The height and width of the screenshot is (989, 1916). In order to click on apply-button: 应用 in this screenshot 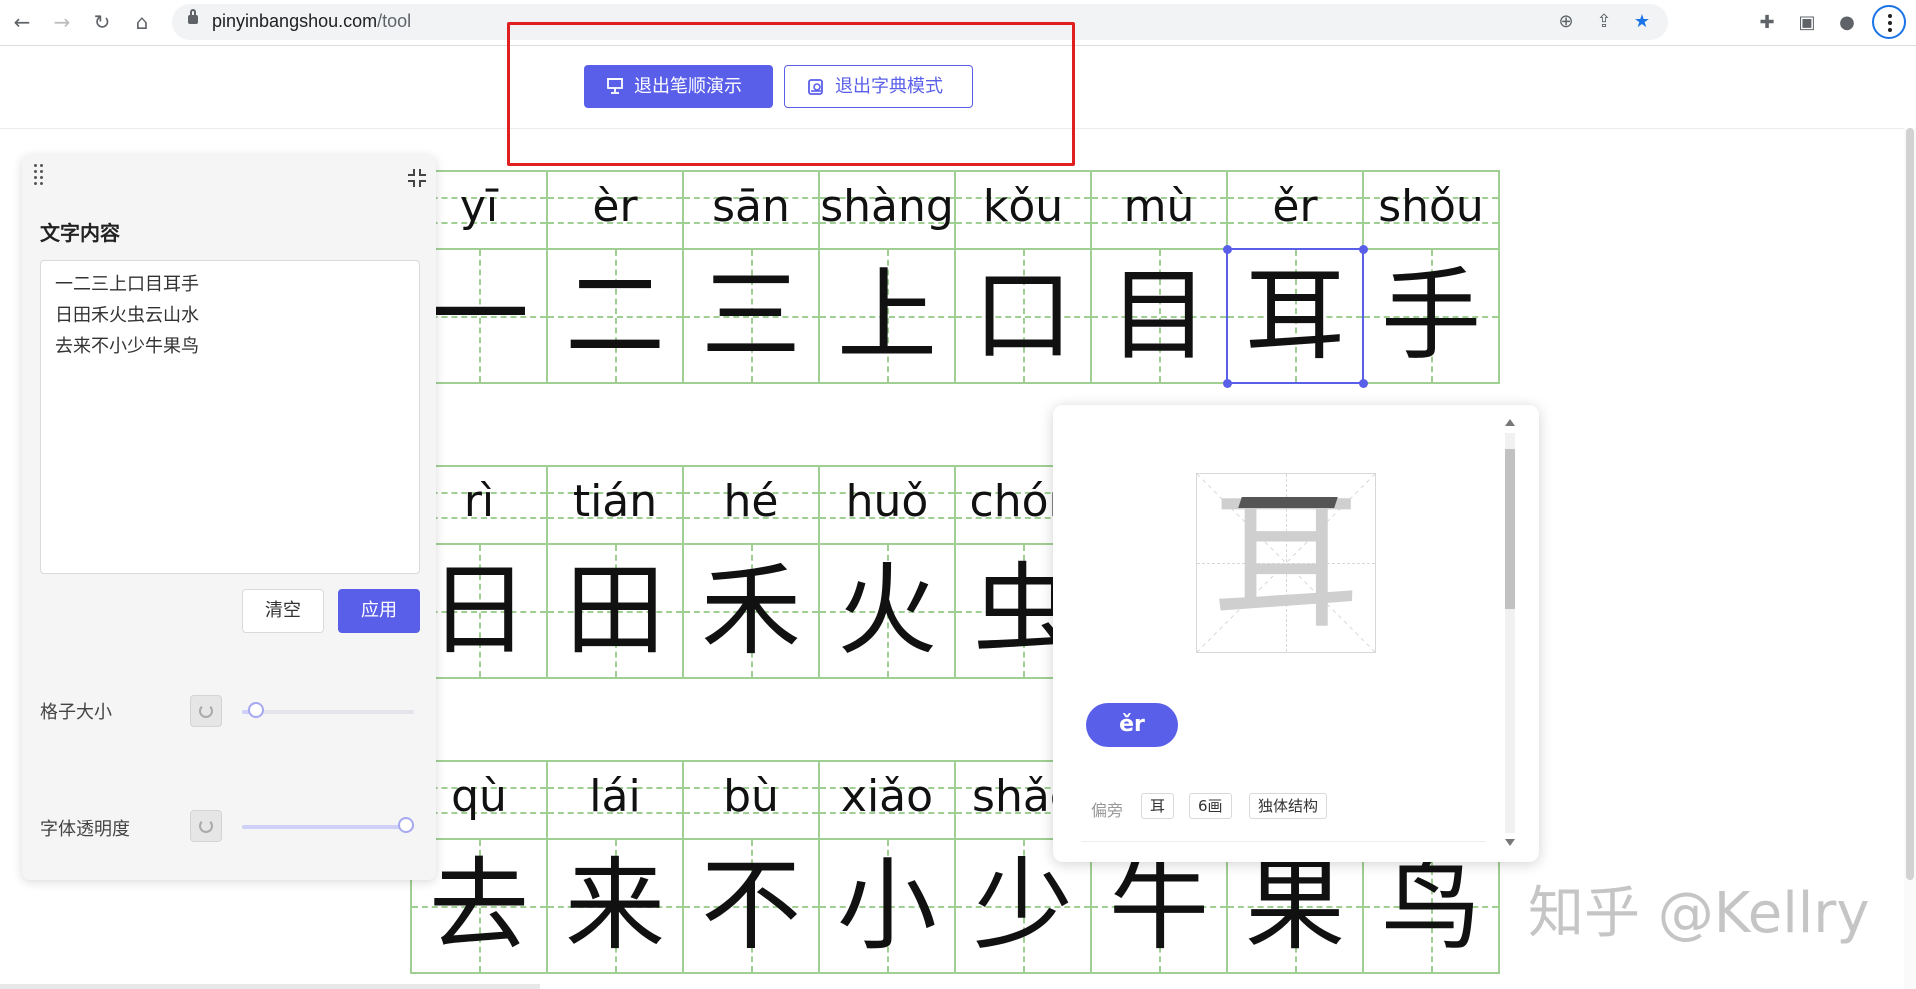, I will do `click(379, 611)`.